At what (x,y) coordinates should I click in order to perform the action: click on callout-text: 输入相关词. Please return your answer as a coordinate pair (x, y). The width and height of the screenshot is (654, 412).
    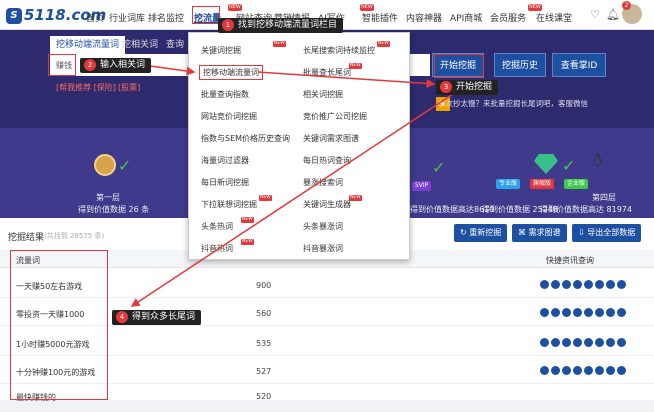
    Looking at the image, I should click on (123, 65).